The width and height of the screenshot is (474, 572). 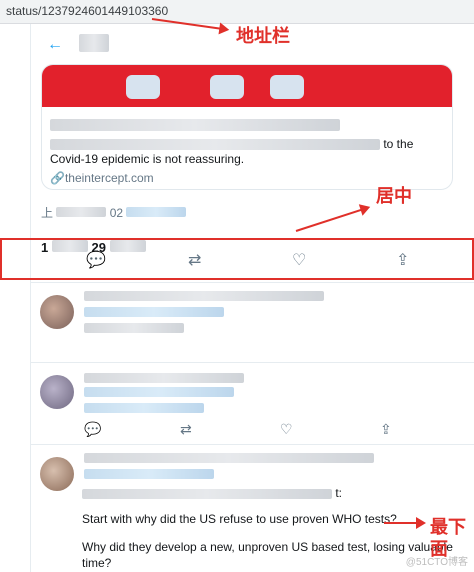 What do you see at coordinates (252, 321) in the screenshot?
I see `reply-item` at bounding box center [252, 321].